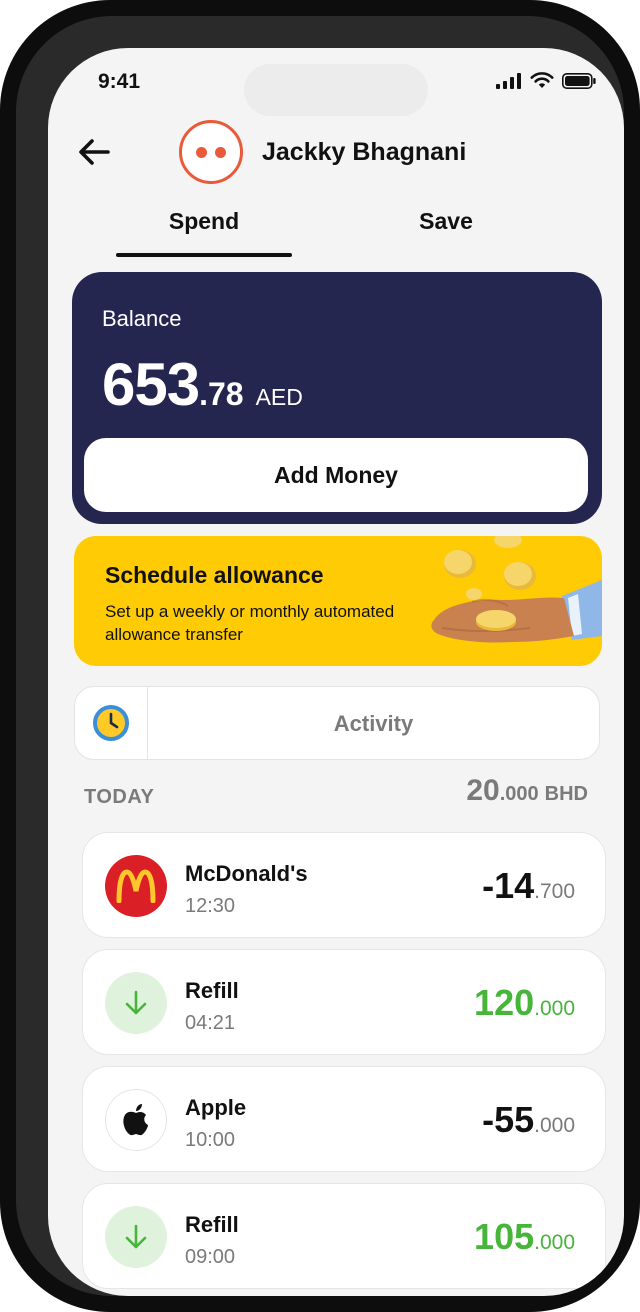  I want to click on wifi-icon, so click(542, 80).